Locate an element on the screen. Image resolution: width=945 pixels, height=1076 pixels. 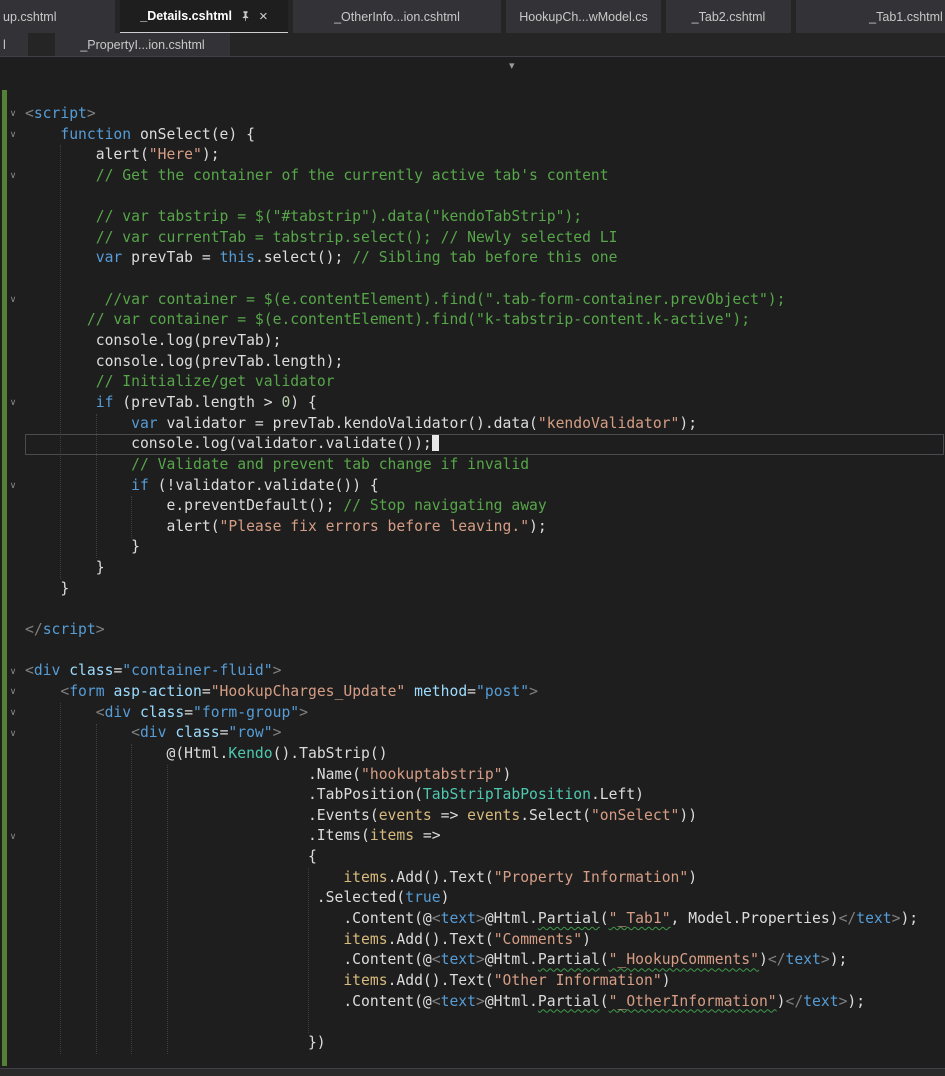
code-line: { is located at coordinates (171, 857).